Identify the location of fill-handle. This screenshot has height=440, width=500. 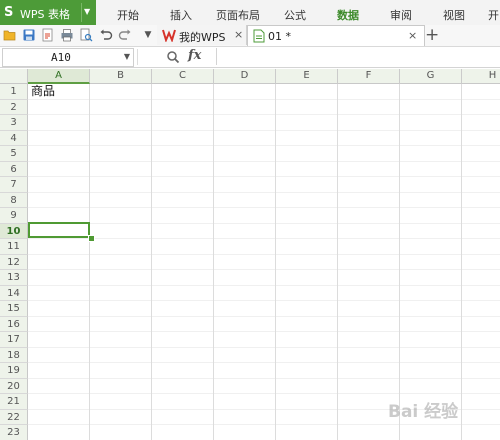
(91, 238).